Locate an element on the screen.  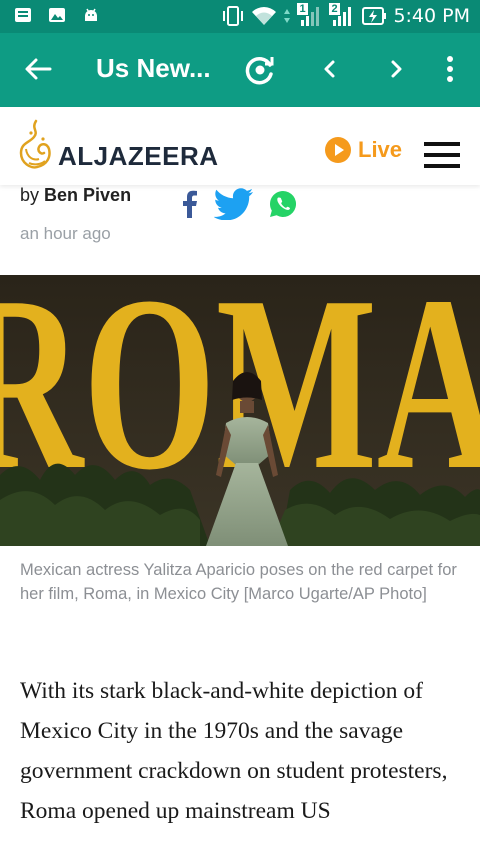
wifi-icon is located at coordinates (264, 16).